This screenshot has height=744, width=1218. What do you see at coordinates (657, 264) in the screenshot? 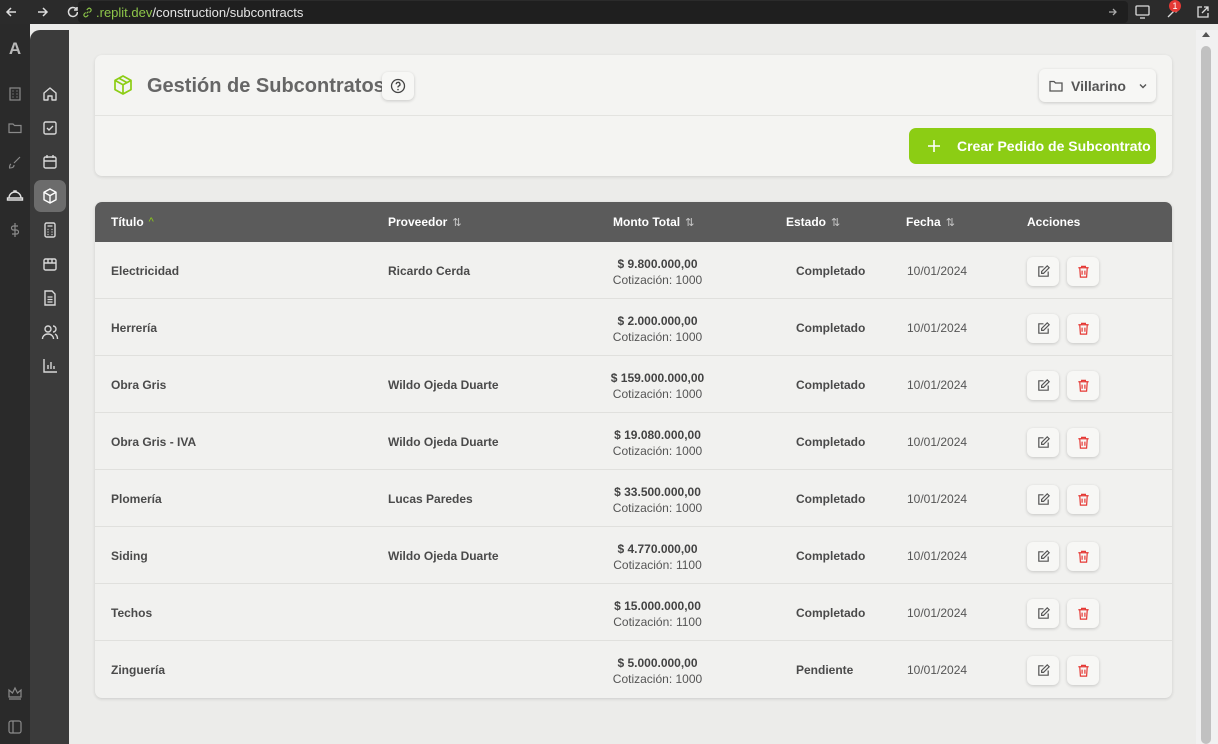
I see `monto-total: $ 9.800.000,00` at bounding box center [657, 264].